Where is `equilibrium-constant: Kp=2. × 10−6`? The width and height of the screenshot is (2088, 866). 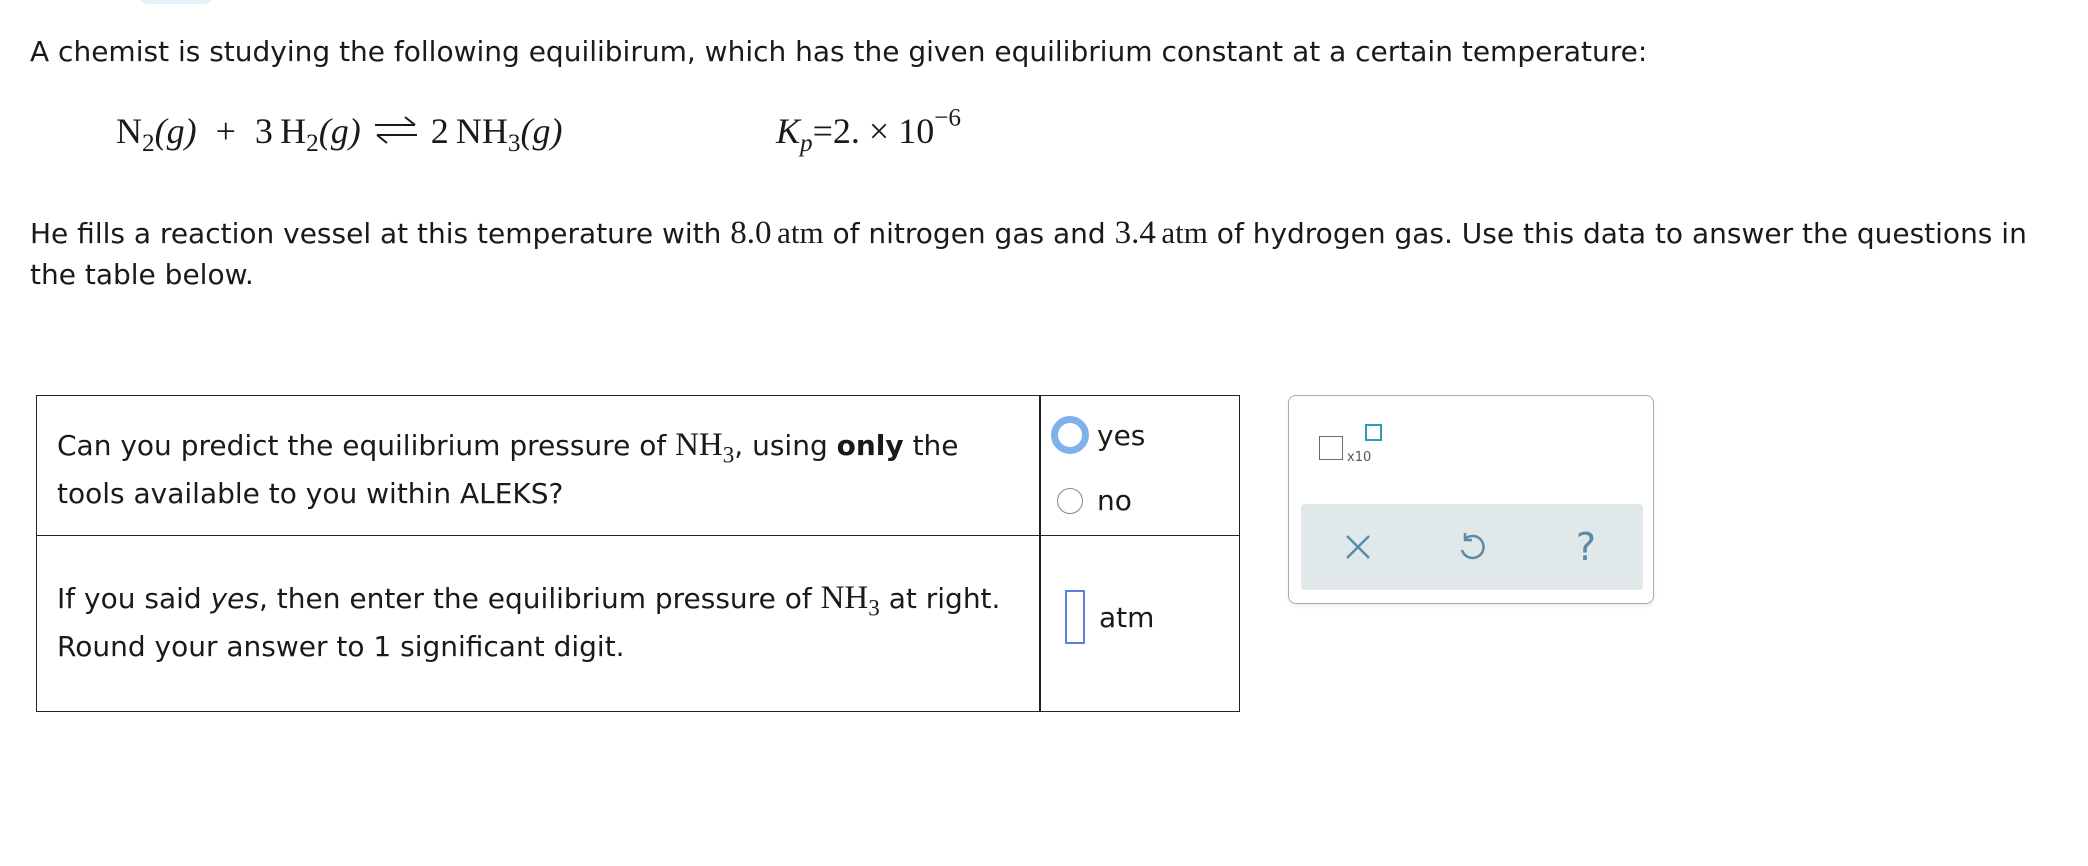 equilibrium-constant: Kp=2. × 10−6 is located at coordinates (869, 131).